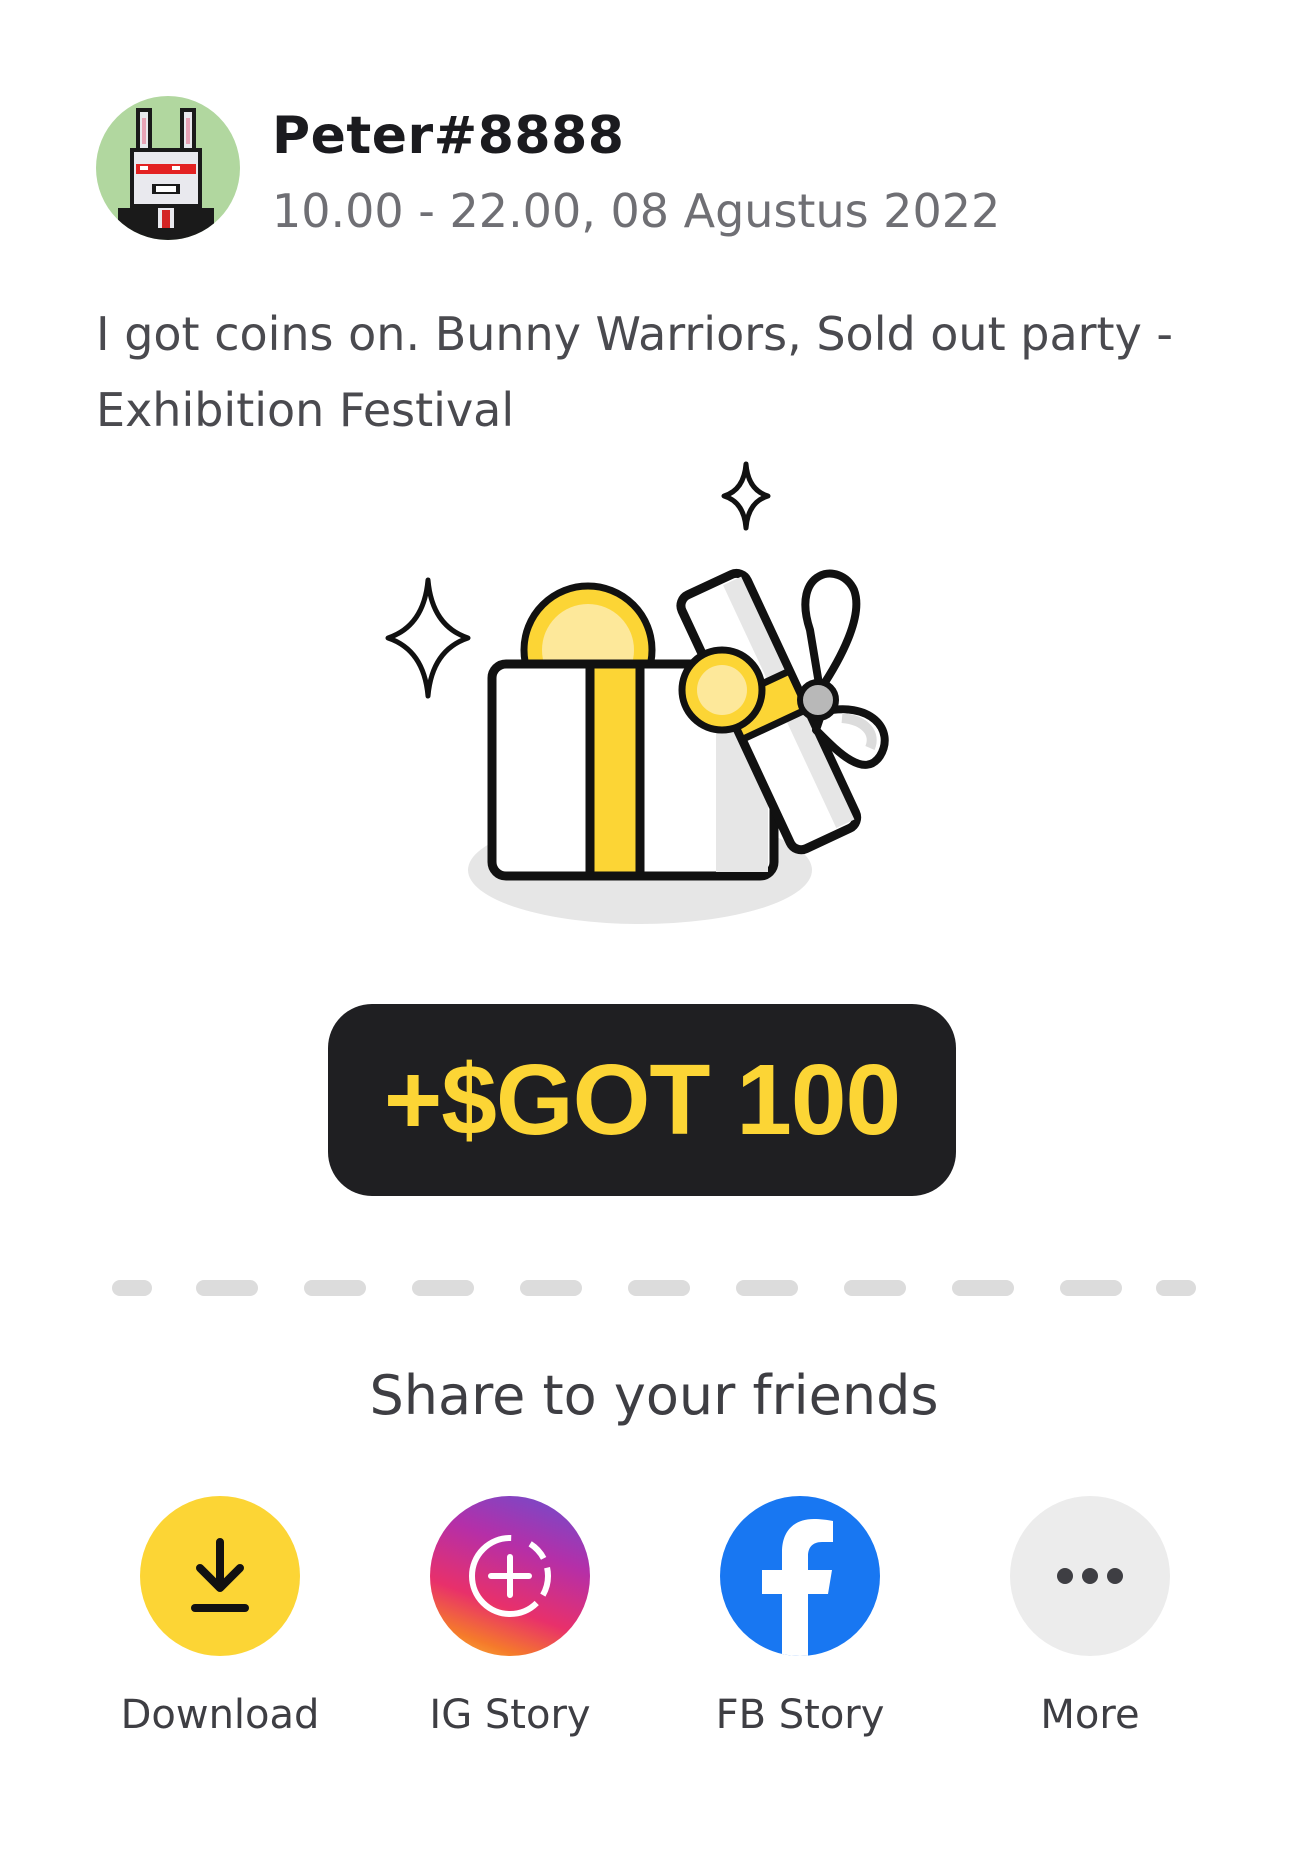  Describe the element at coordinates (1090, 1715) in the screenshot. I see `more-label: More` at that location.